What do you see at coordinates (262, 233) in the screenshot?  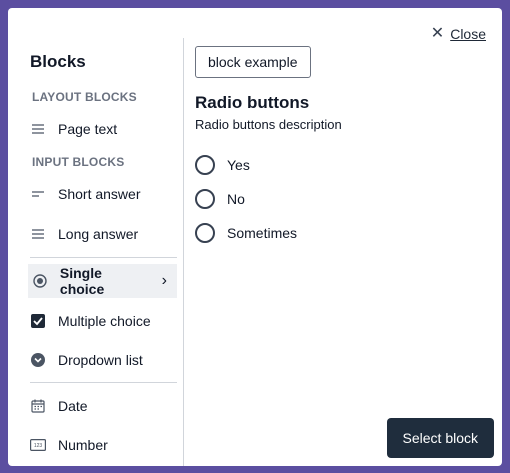 I see `radio-option-label: Sometimes` at bounding box center [262, 233].